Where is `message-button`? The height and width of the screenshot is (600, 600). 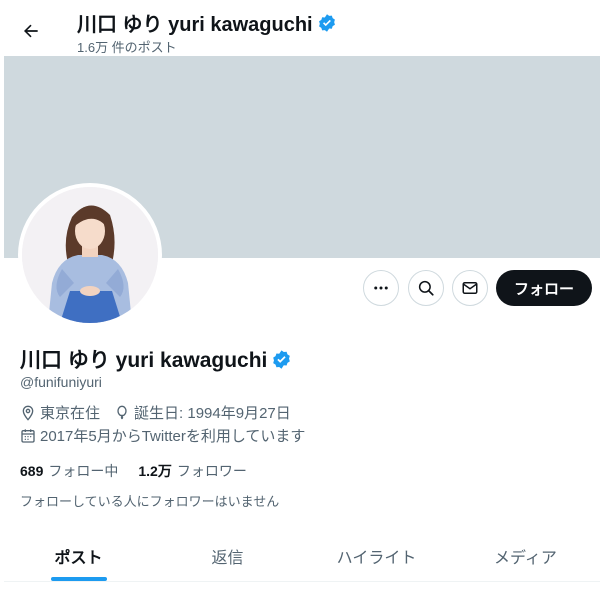 message-button is located at coordinates (470, 288).